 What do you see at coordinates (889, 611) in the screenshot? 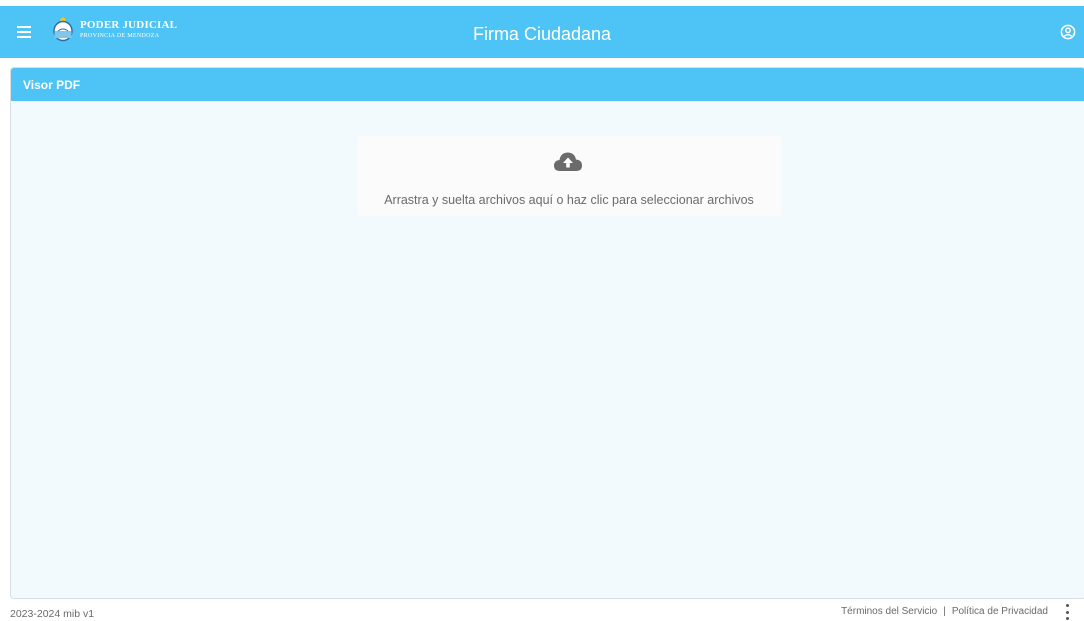
I see `terms-link: Términos del Servicio` at bounding box center [889, 611].